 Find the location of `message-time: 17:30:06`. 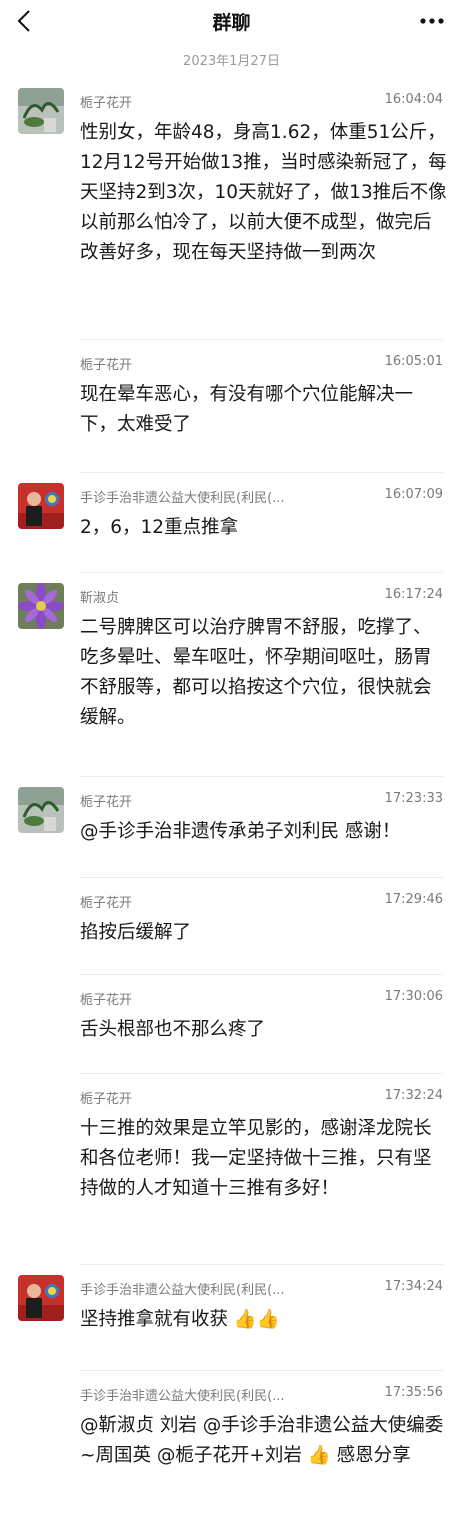

message-time: 17:30:06 is located at coordinates (413, 996).